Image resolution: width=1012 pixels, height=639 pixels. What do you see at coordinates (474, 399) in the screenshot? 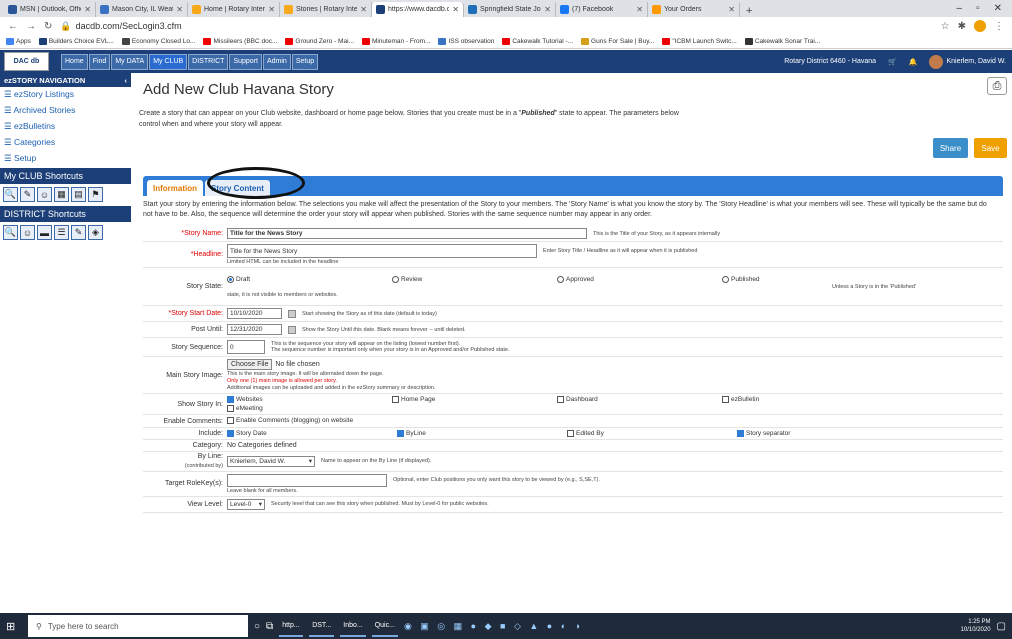
I see `show-home-page: Home Page` at bounding box center [474, 399].